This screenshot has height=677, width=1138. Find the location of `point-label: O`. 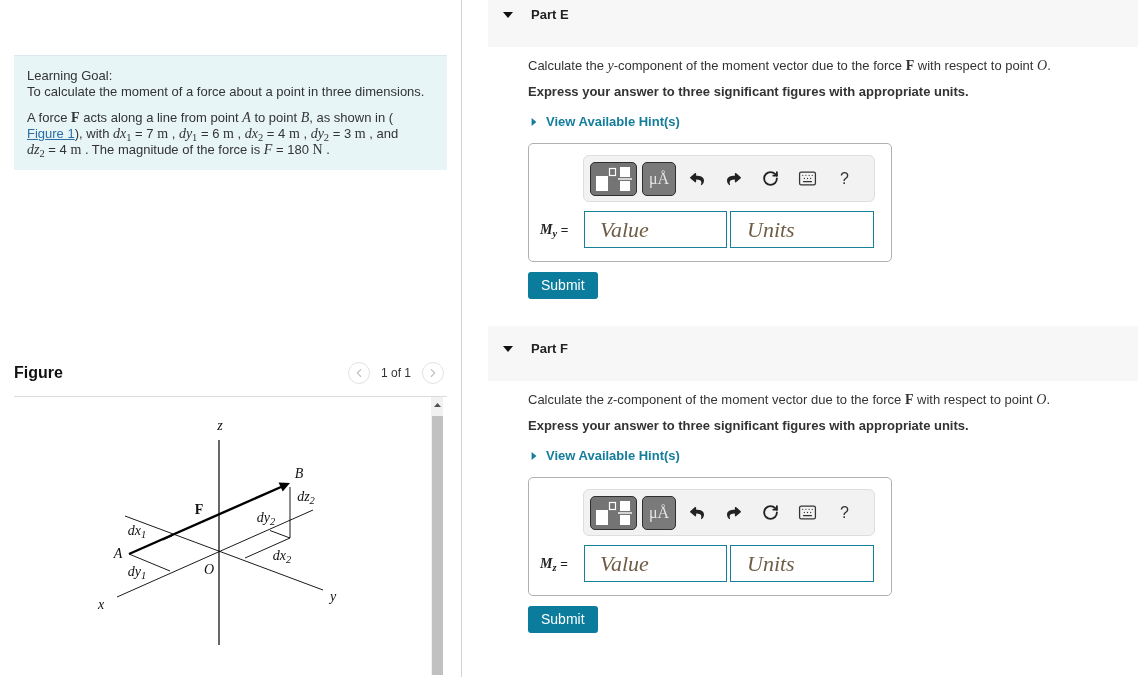

point-label: O is located at coordinates (209, 570).